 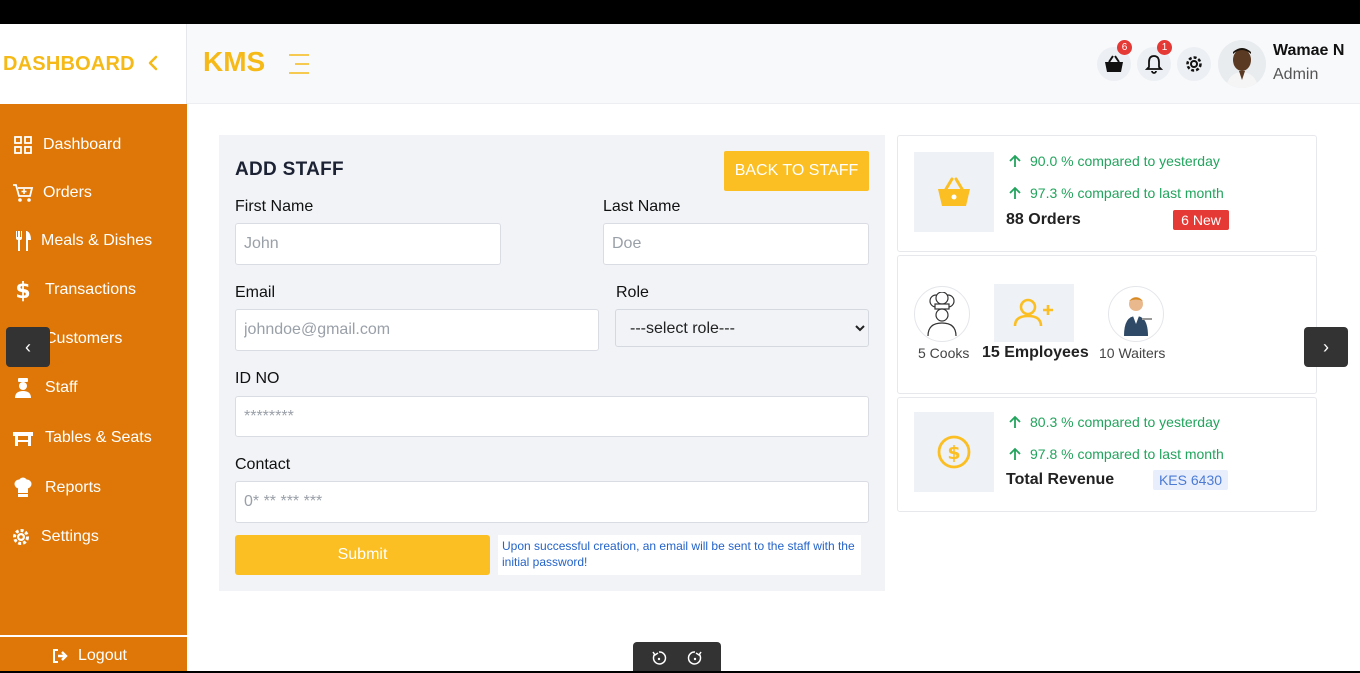 What do you see at coordinates (289, 169) in the screenshot?
I see `form-title: ADD STAFF` at bounding box center [289, 169].